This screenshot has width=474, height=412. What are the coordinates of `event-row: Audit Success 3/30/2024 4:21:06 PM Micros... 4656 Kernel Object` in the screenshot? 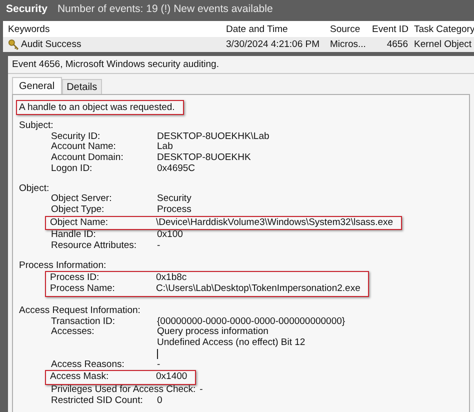 It's located at (238, 44).